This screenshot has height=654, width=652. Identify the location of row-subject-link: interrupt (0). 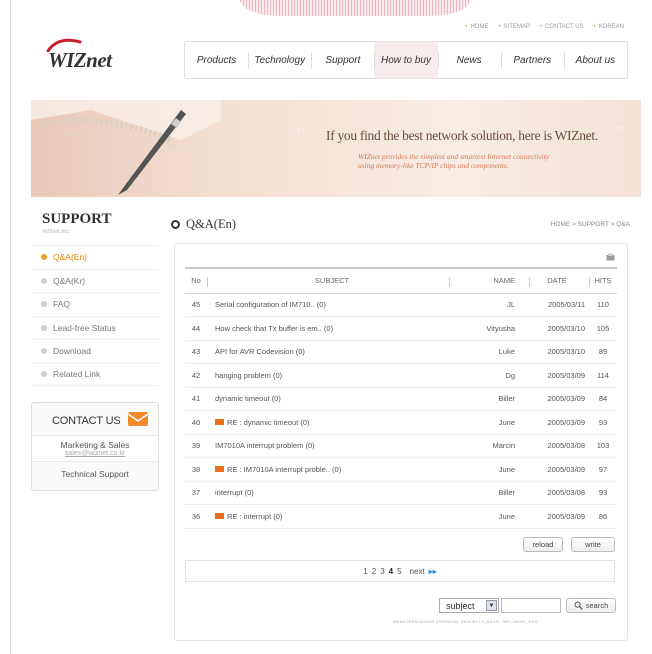
(328, 493).